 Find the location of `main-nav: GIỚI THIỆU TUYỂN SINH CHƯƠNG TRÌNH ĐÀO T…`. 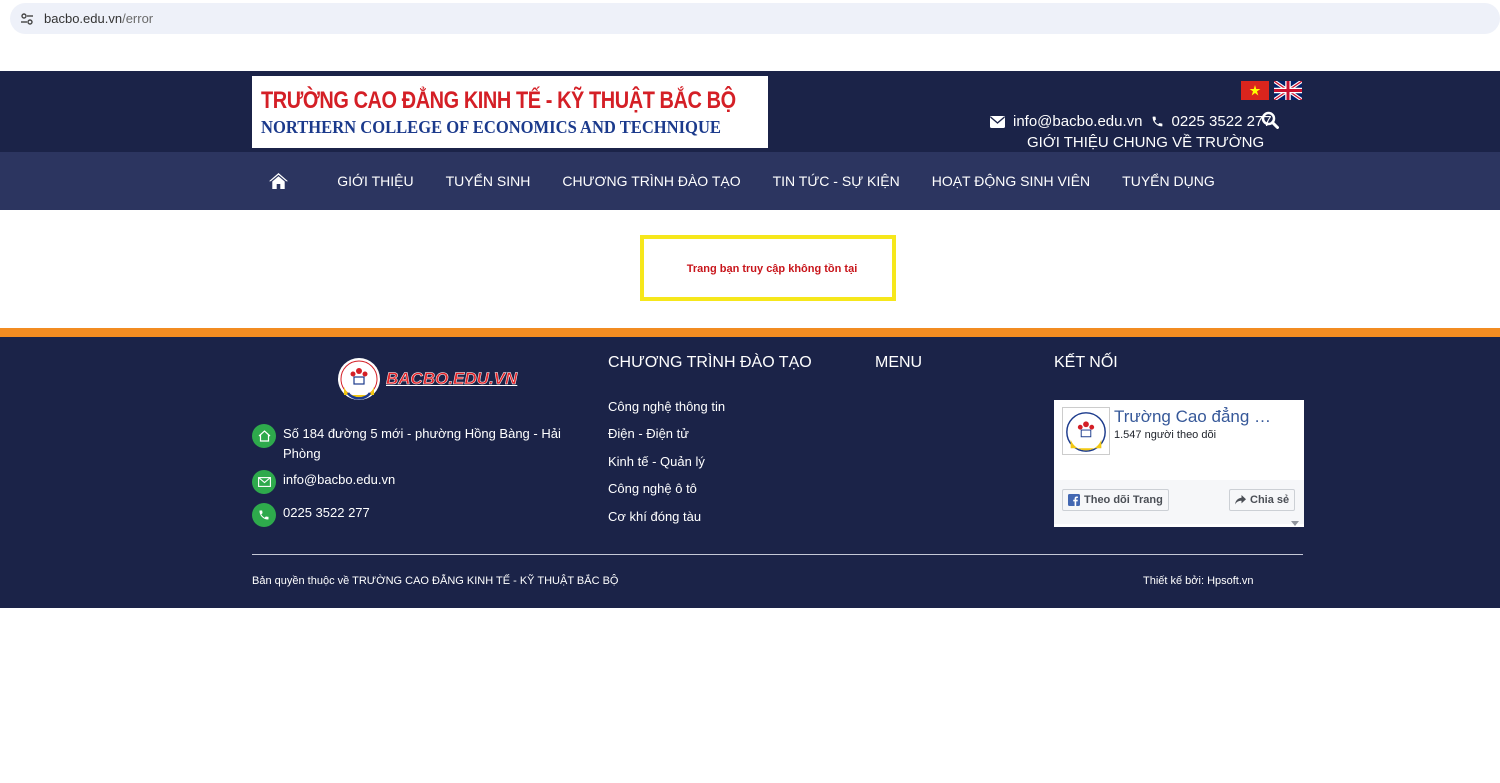

main-nav: GIỚI THIỆU TUYỂN SINH CHƯƠNG TRÌNH ĐÀO T… is located at coordinates (750, 181).